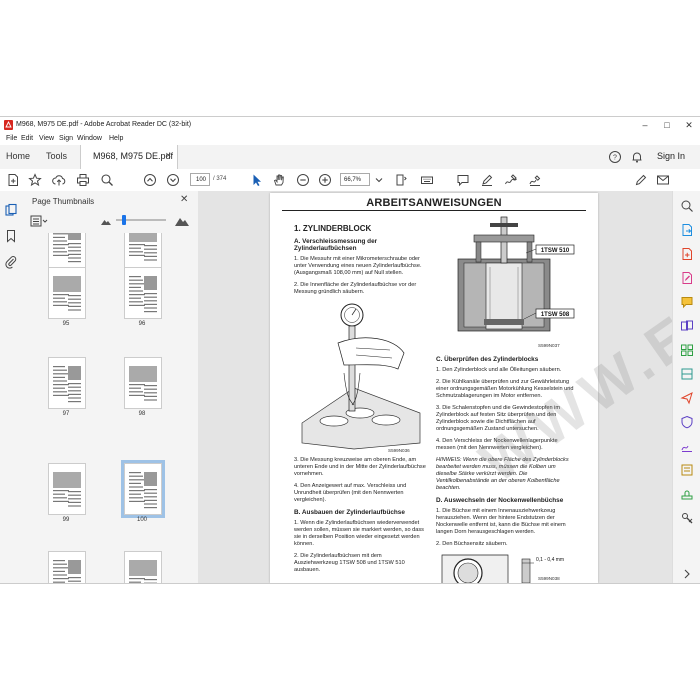  I want to click on tab-home: Home, so click(18, 156).